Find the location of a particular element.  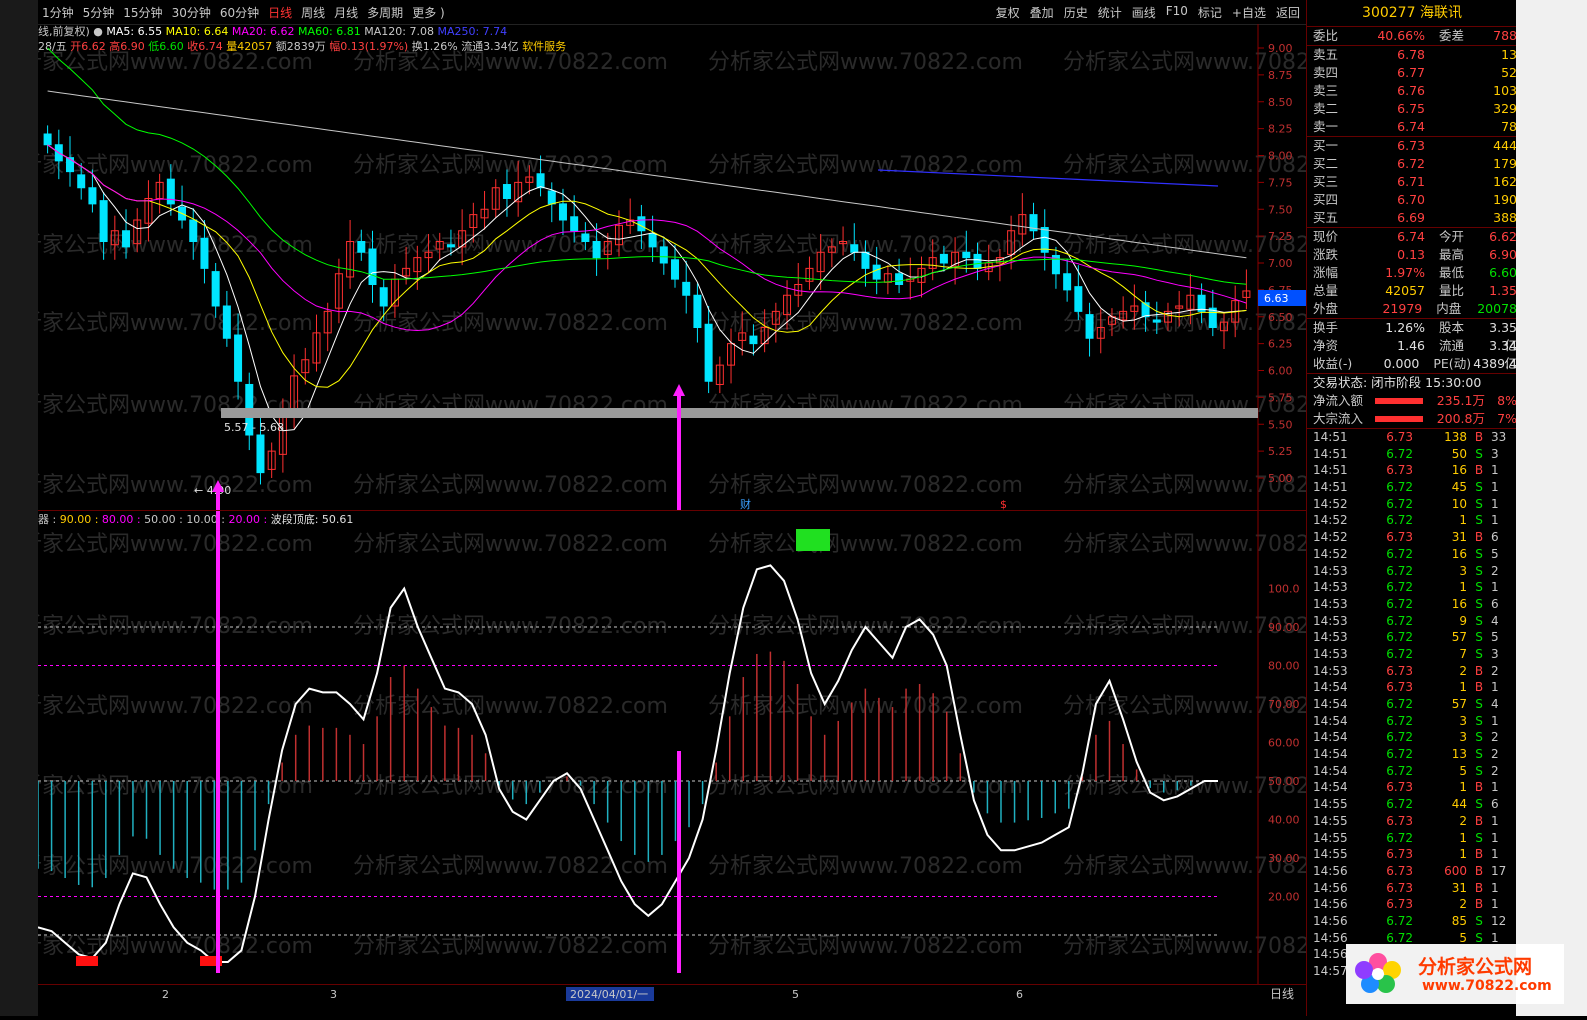

tick-count: 2 is located at coordinates (1495, 770).